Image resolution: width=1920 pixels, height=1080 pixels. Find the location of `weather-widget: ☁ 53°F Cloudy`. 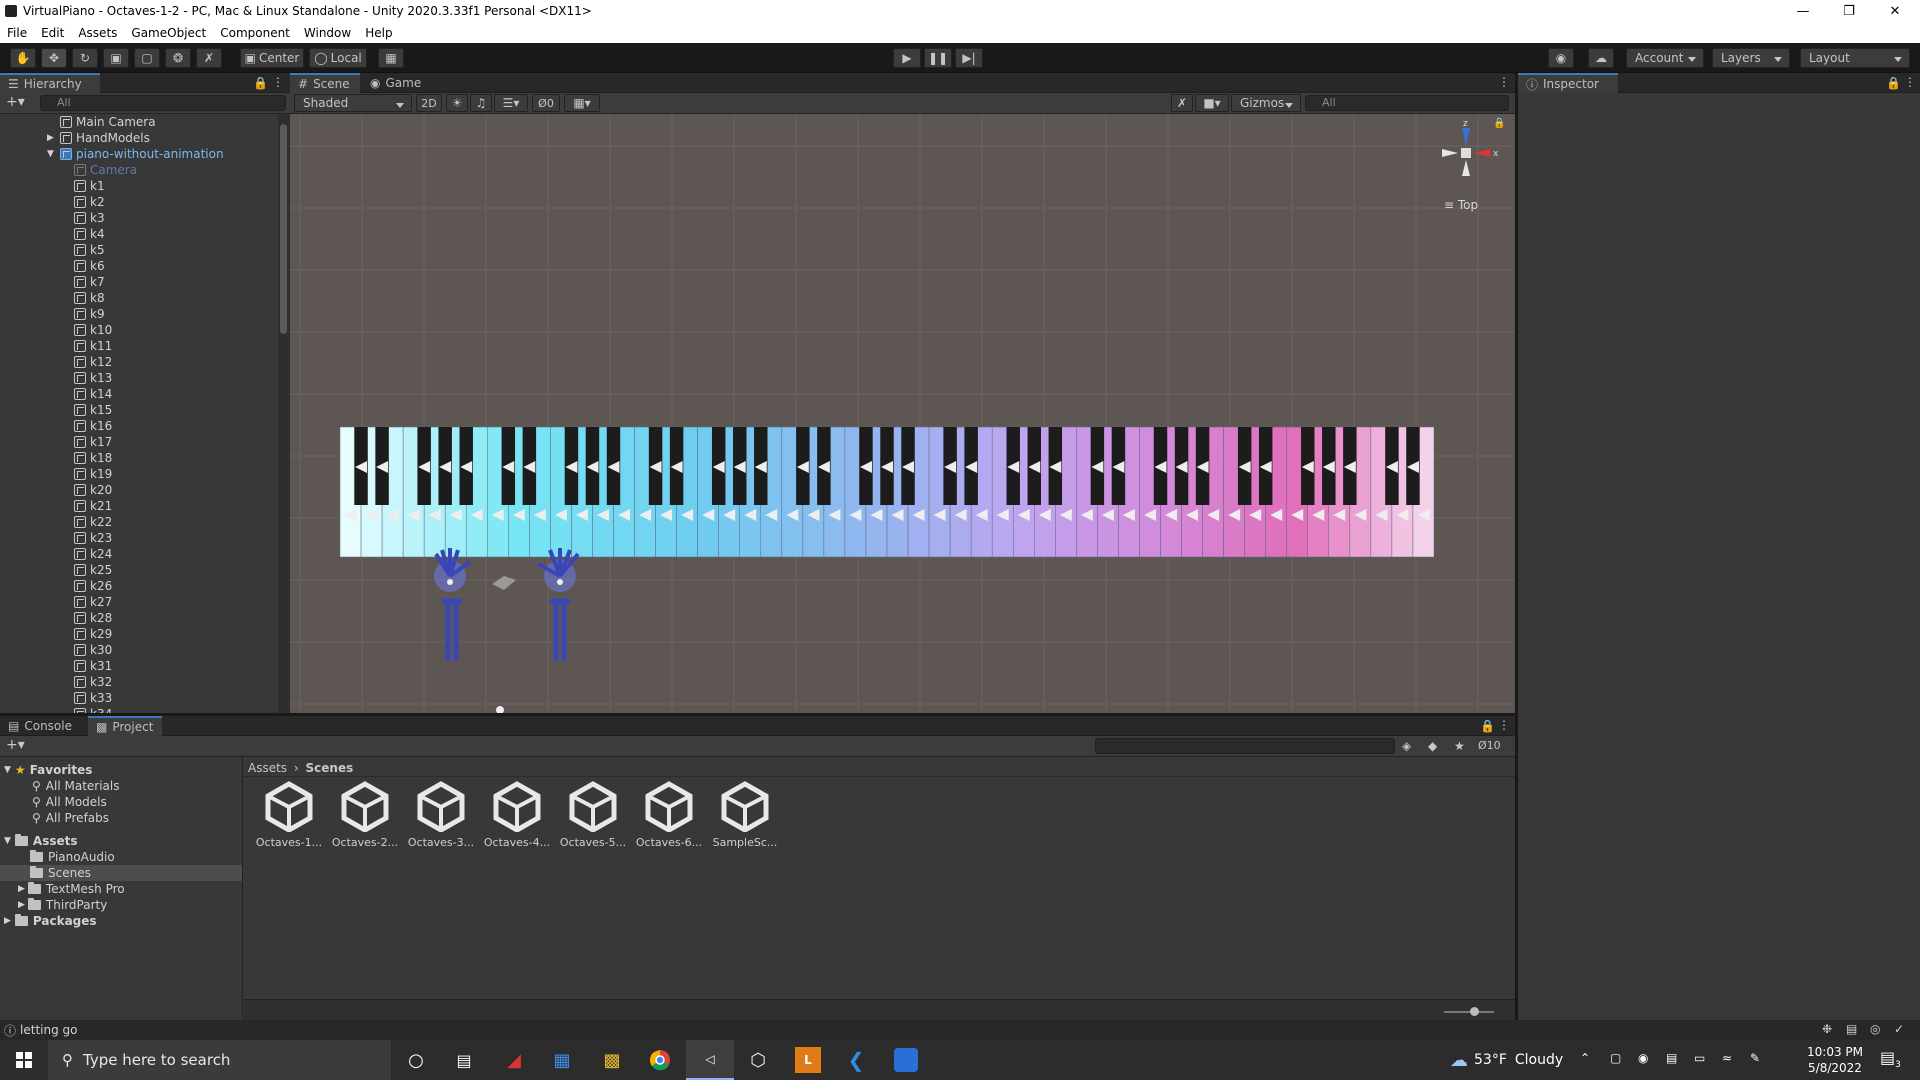

weather-widget: ☁ 53°F Cloudy is located at coordinates (1506, 1060).